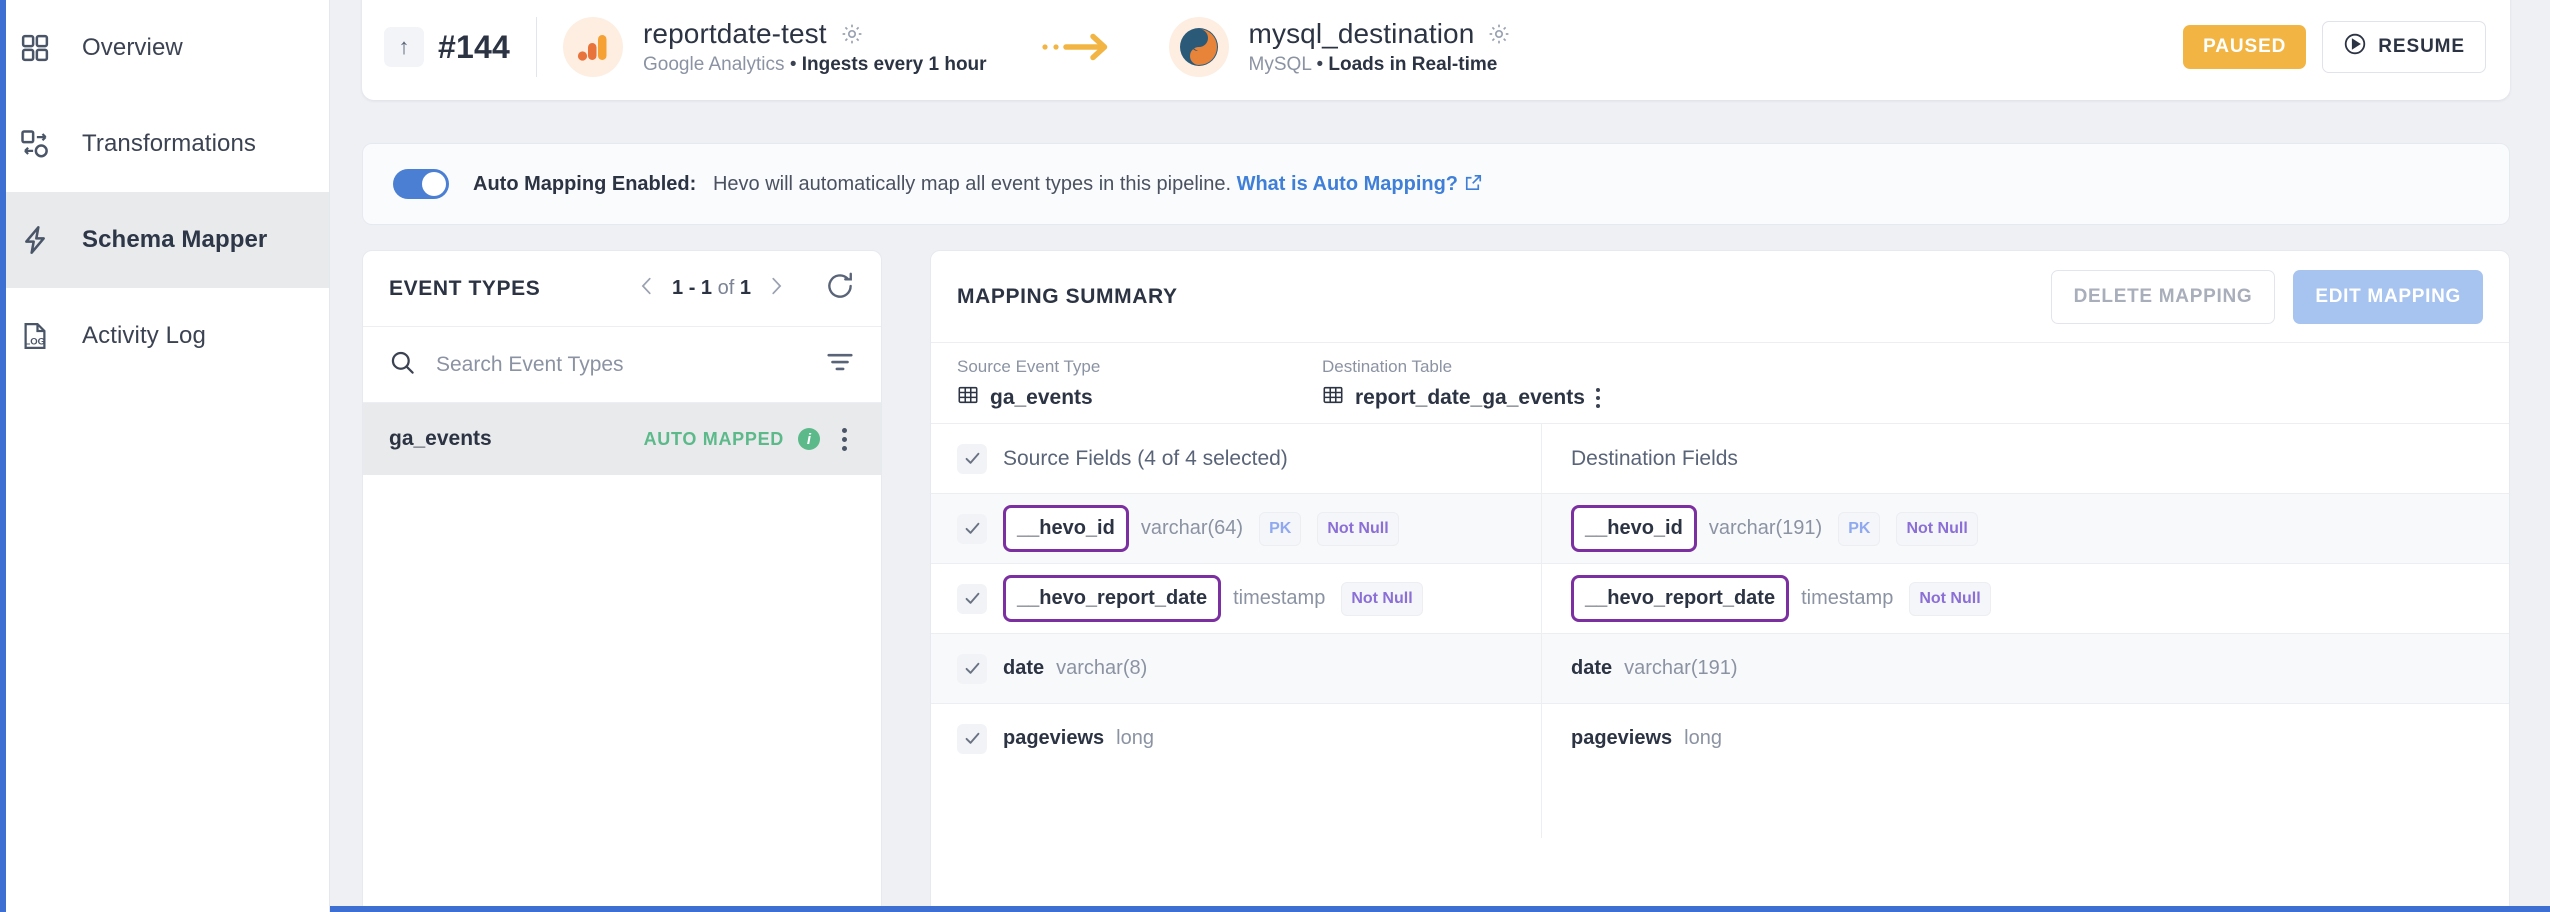  Describe the element at coordinates (1145, 458) in the screenshot. I see `source-fields-header: Source Fields (4 of 4 selected)` at that location.